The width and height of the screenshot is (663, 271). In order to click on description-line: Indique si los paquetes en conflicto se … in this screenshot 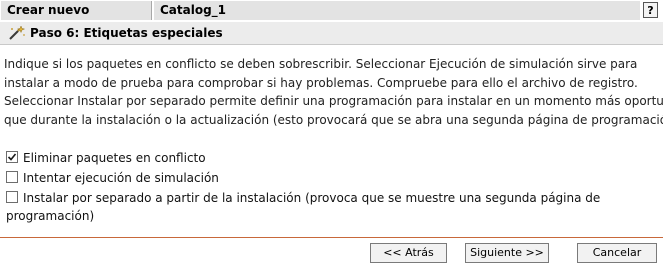, I will do `click(321, 64)`.